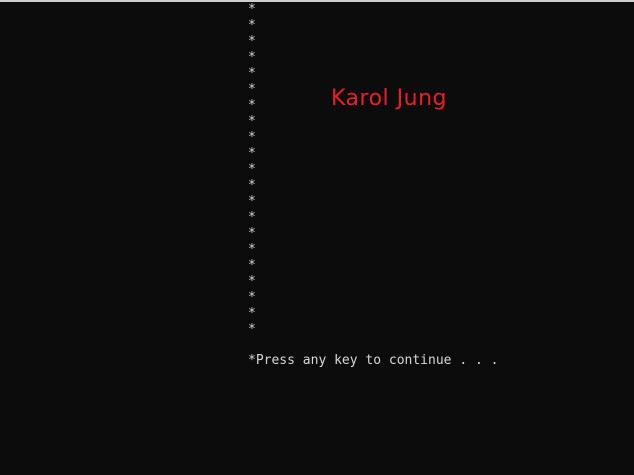 Image resolution: width=634 pixels, height=475 pixels. I want to click on name-text: Karol Jung, so click(389, 98).